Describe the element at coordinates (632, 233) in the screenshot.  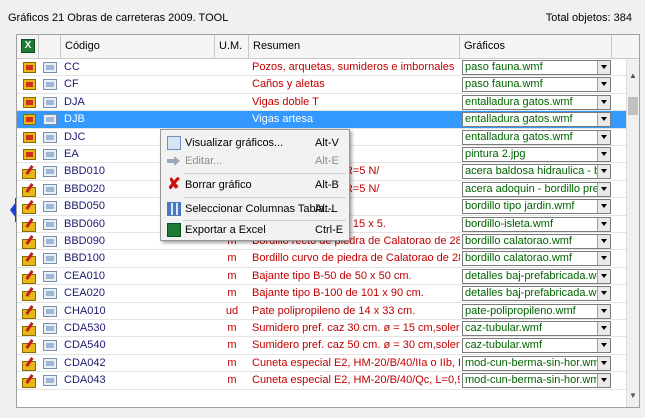
I see `vertical-scrollbar: ▲ ▼` at that location.